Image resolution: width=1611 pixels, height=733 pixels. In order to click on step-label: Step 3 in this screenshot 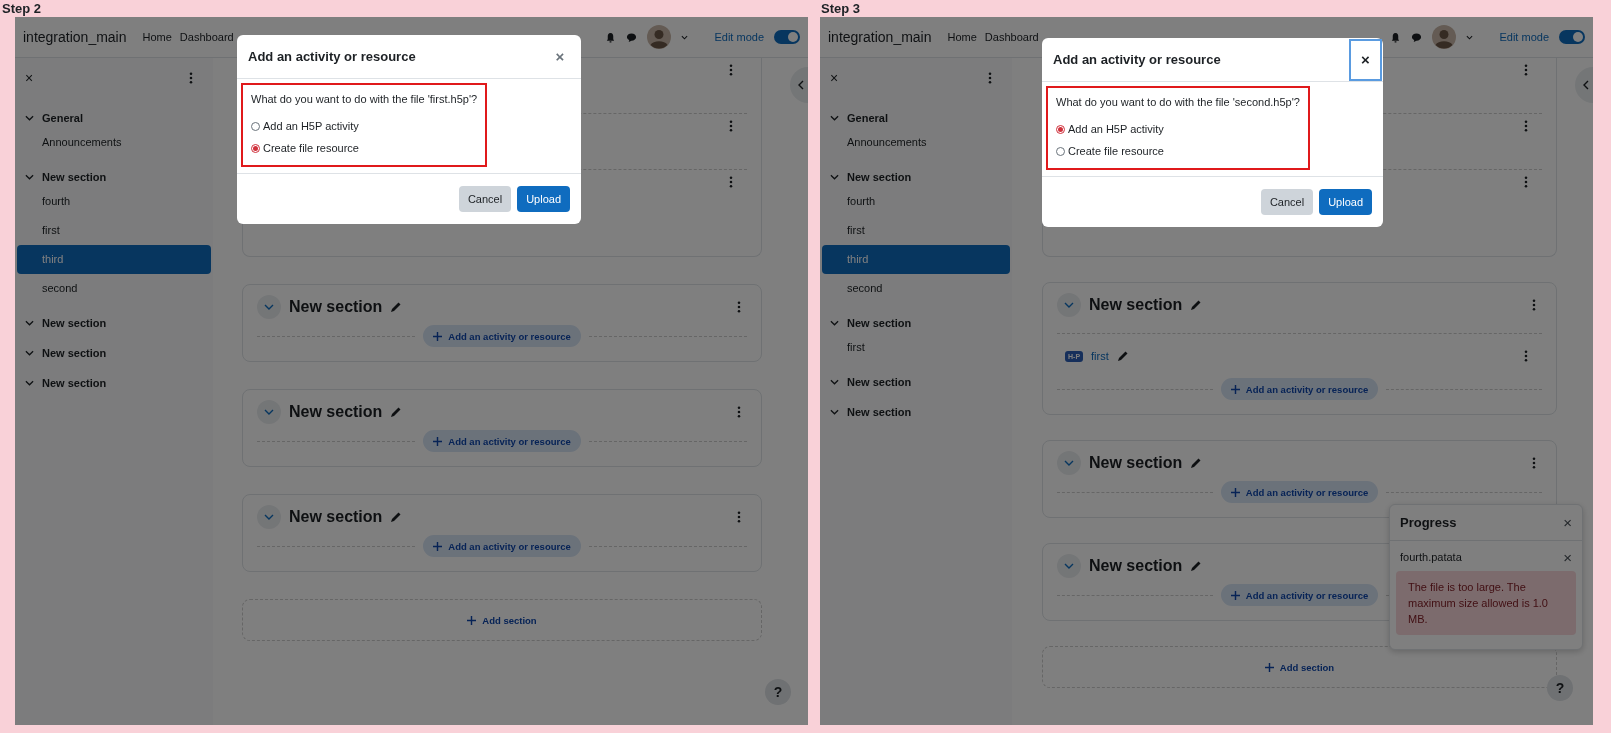, I will do `click(840, 8)`.